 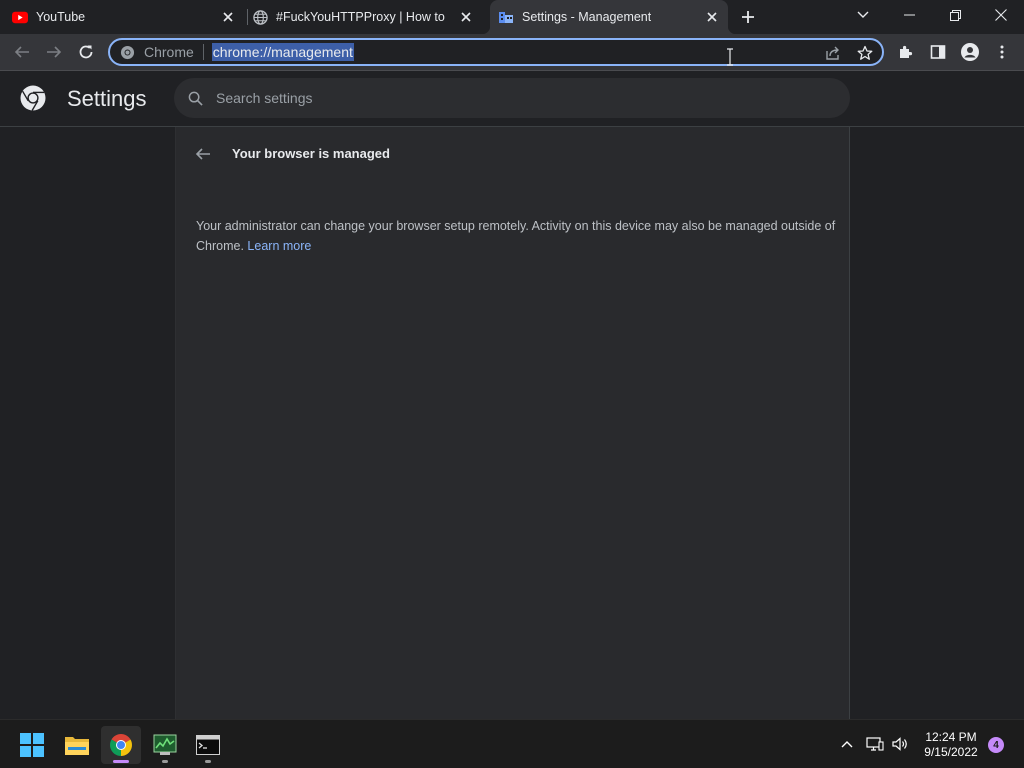 What do you see at coordinates (121, 761) in the screenshot?
I see `active-indicator` at bounding box center [121, 761].